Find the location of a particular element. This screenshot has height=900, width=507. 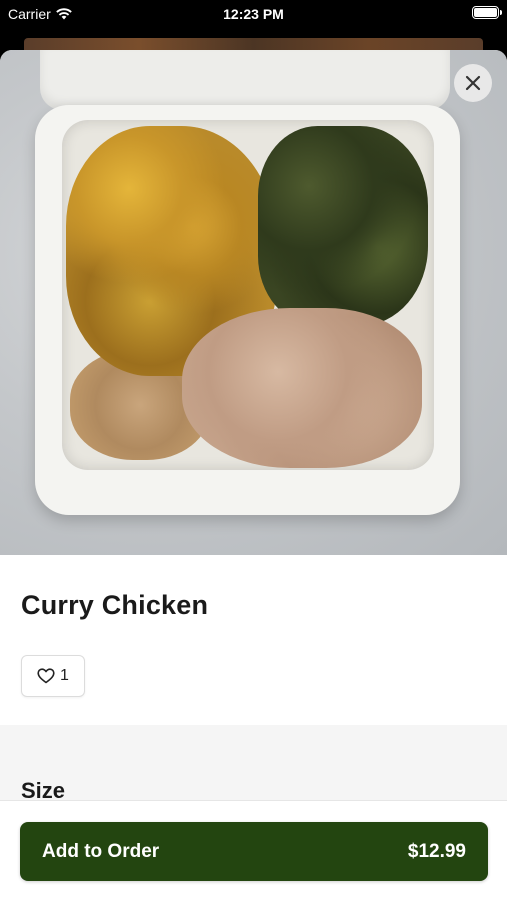

like-button: 1 is located at coordinates (53, 676).